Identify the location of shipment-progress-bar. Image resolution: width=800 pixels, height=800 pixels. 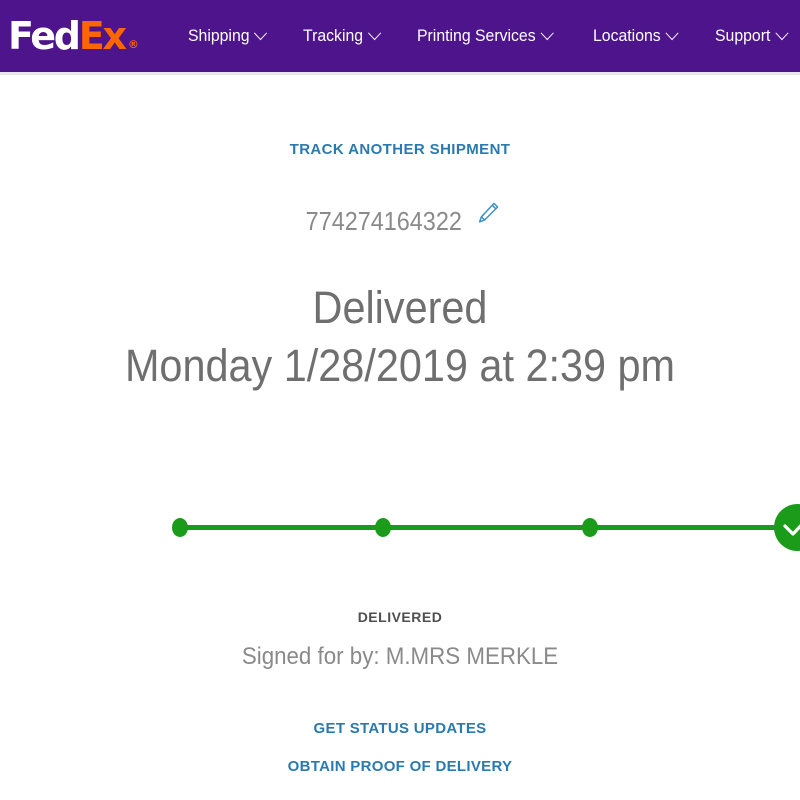
(400, 538).